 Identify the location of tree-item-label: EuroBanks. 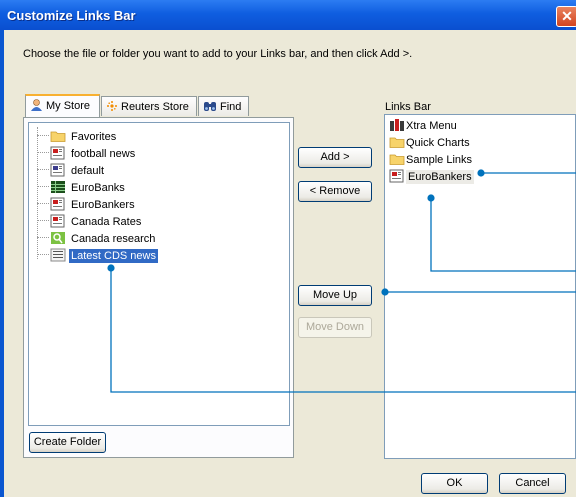
(98, 188).